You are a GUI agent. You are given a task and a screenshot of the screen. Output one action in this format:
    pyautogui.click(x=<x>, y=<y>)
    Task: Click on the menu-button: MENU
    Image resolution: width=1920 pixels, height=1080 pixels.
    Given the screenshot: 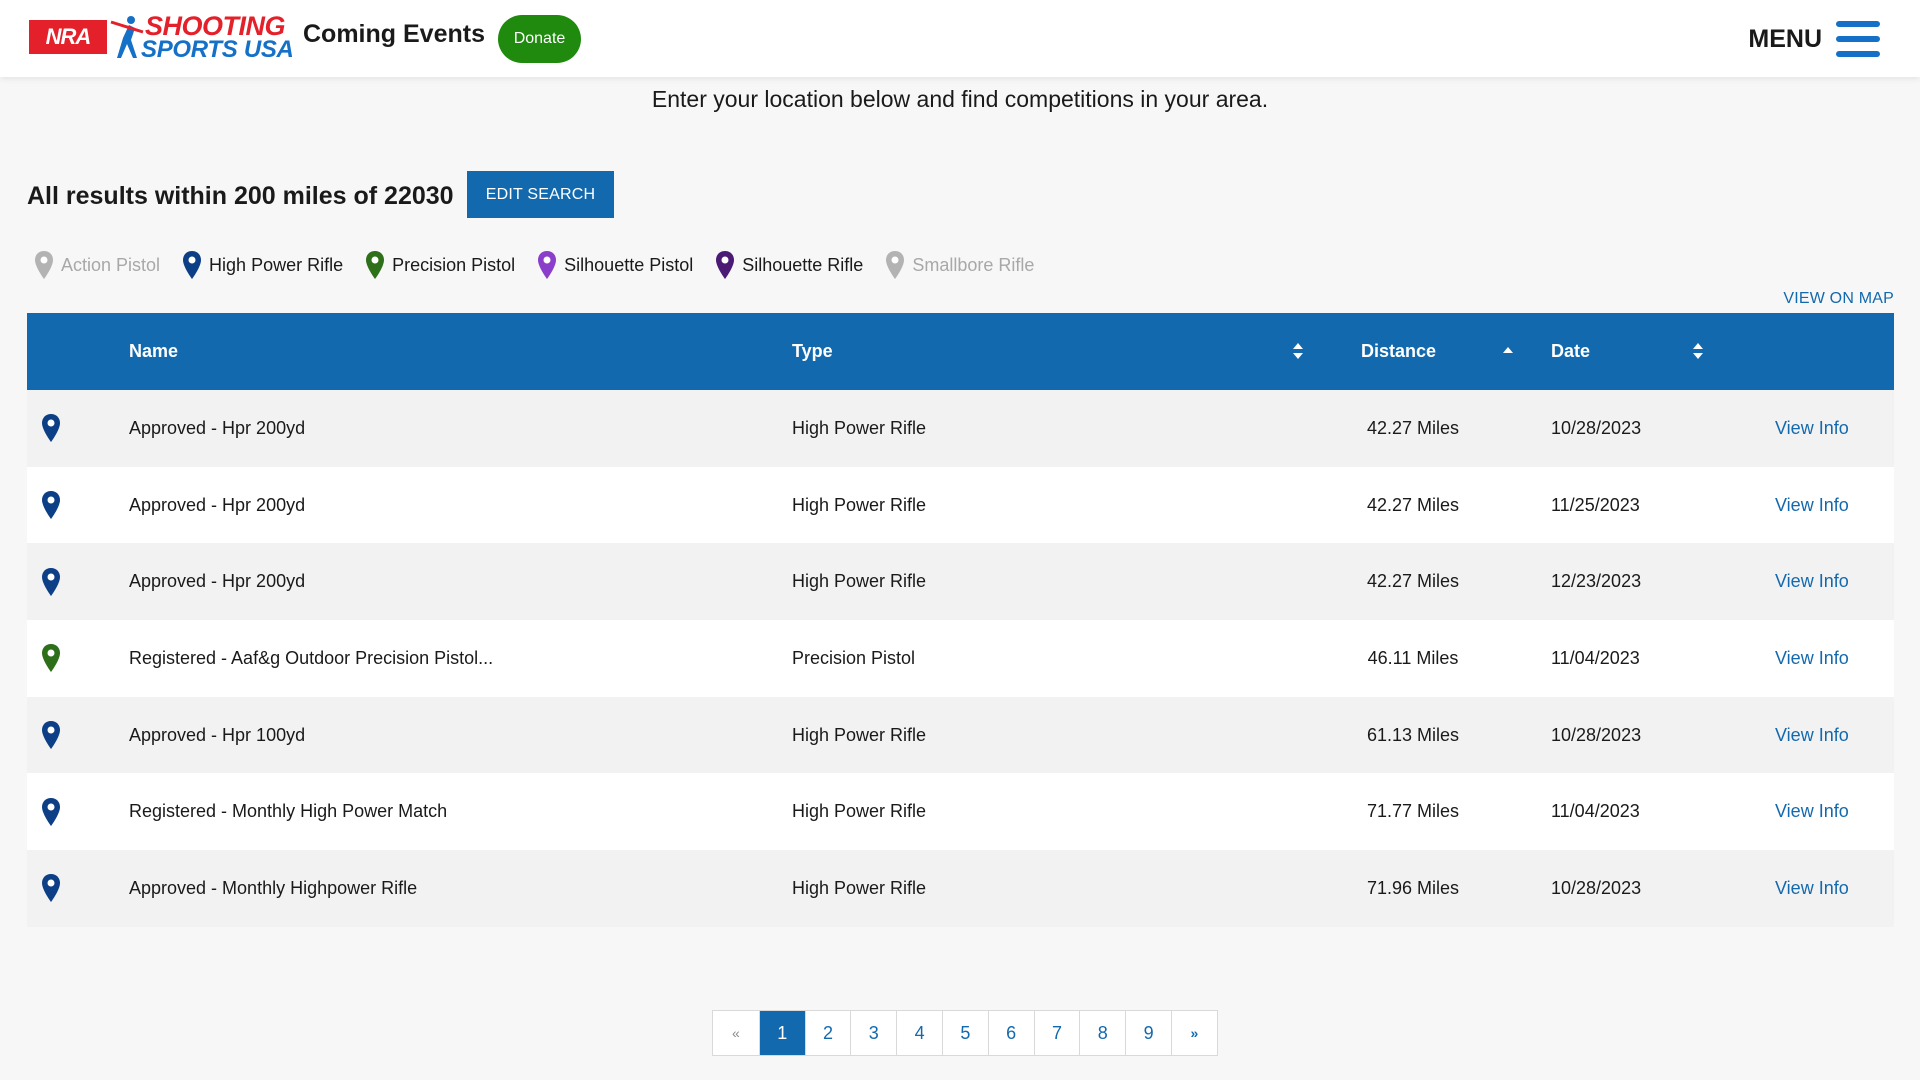 What is the action you would take?
    pyautogui.click(x=1814, y=39)
    